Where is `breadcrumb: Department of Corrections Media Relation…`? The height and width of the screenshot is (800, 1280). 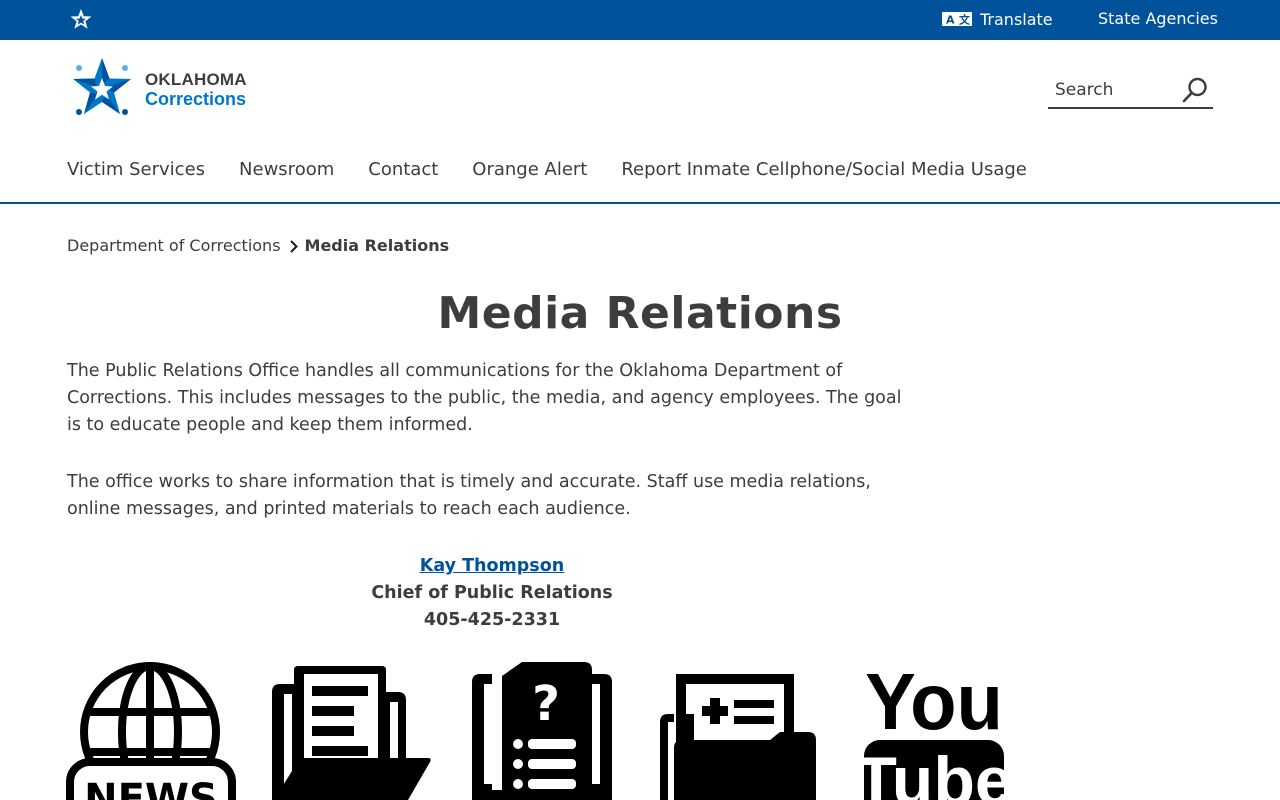
breadcrumb: Department of Corrections Media Relation… is located at coordinates (258, 245).